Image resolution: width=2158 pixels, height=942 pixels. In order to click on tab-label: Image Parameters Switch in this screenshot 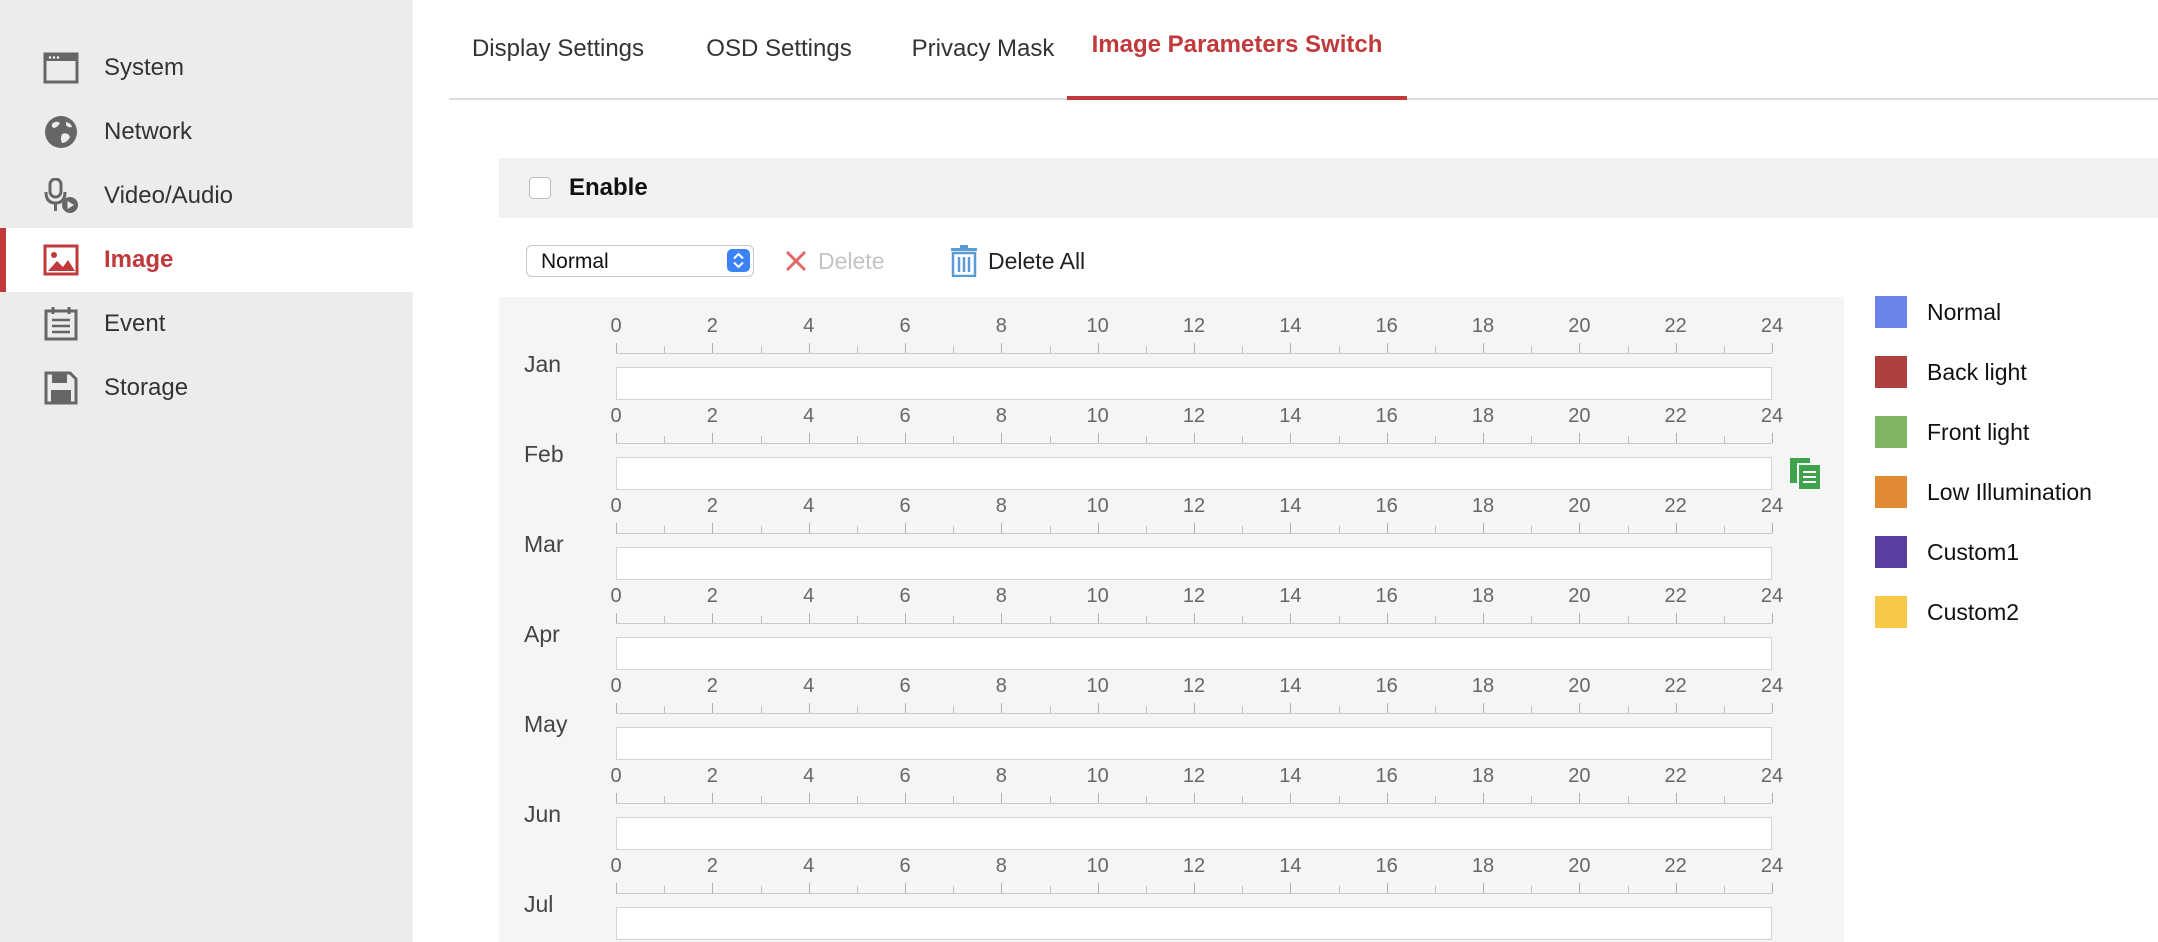, I will do `click(1237, 44)`.